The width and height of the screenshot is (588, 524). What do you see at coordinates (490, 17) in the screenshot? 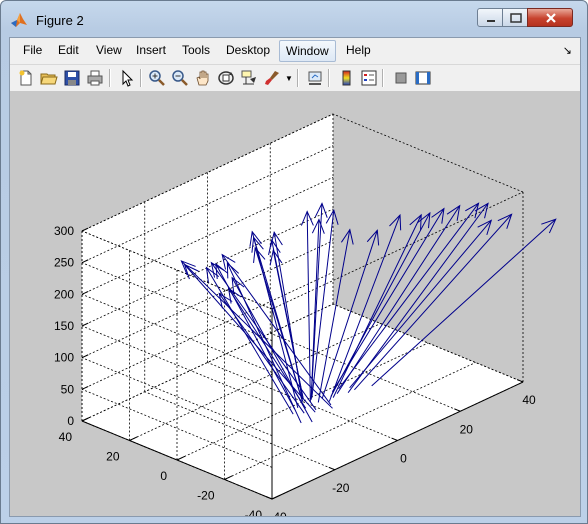
I see `minimize-button` at bounding box center [490, 17].